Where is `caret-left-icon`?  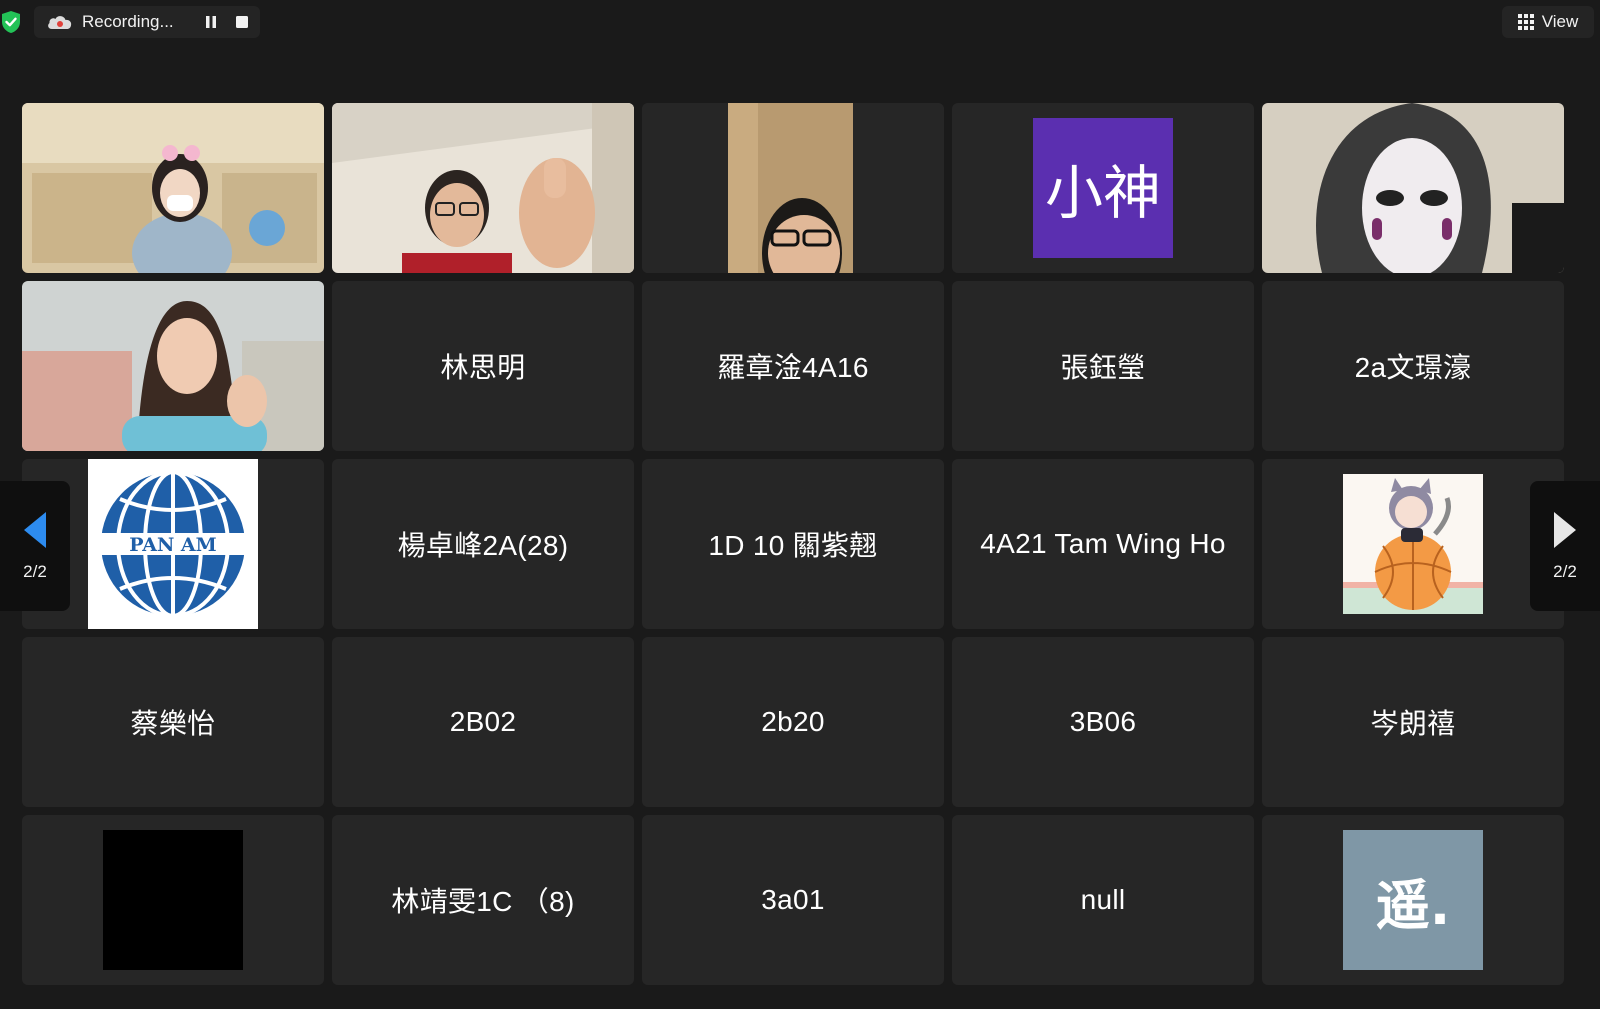 caret-left-icon is located at coordinates (35, 530).